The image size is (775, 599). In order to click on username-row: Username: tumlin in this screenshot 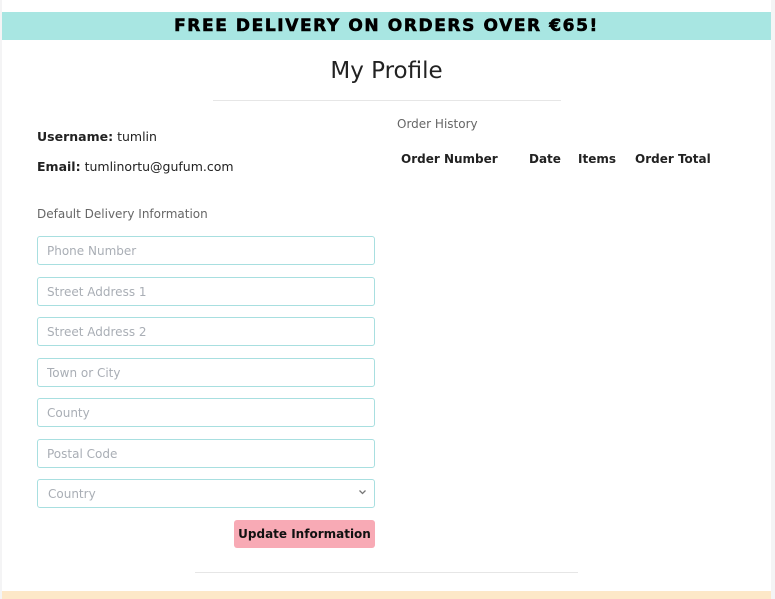, I will do `click(97, 136)`.